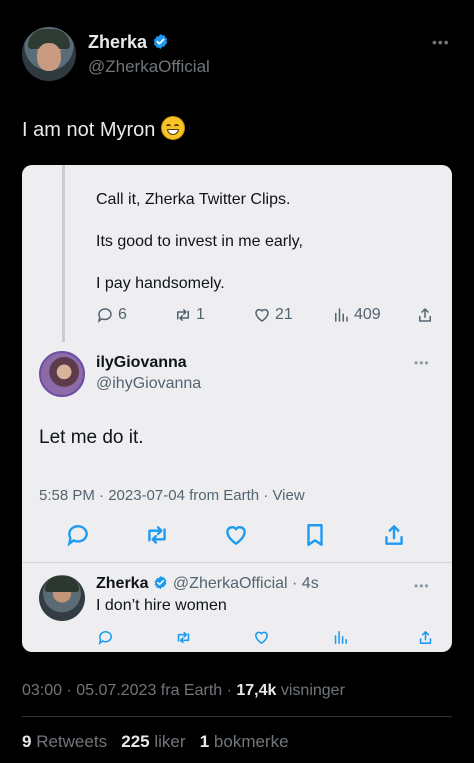 The height and width of the screenshot is (763, 474). I want to click on likes-count: 225, so click(135, 741).